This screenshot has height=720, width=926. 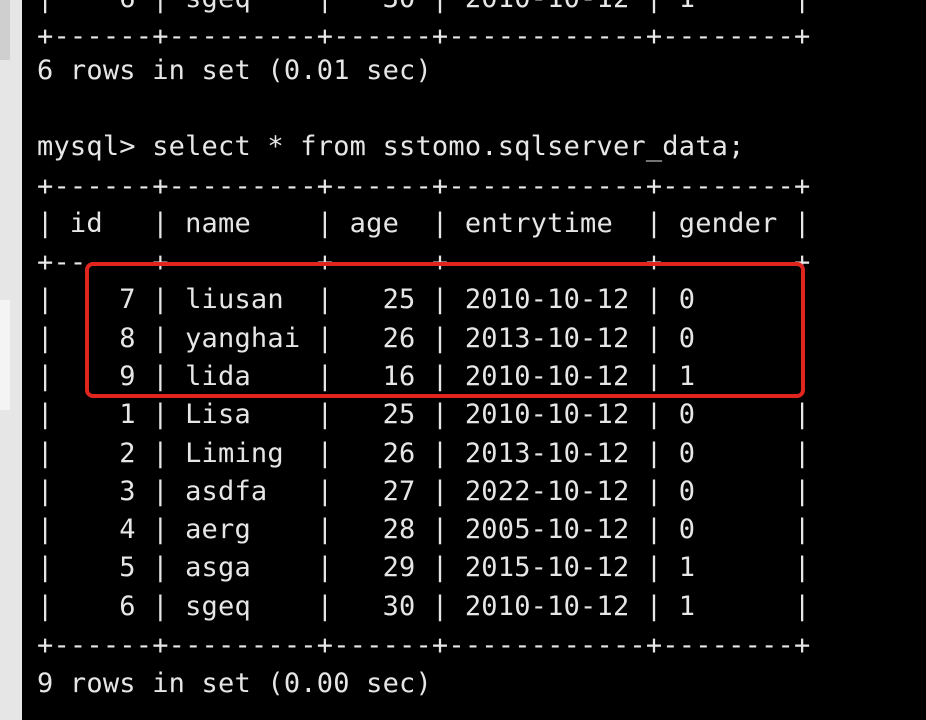 I want to click on table-row: | 4 | aerg | 28 | 2005-10-12 | 0 |, so click(x=424, y=529).